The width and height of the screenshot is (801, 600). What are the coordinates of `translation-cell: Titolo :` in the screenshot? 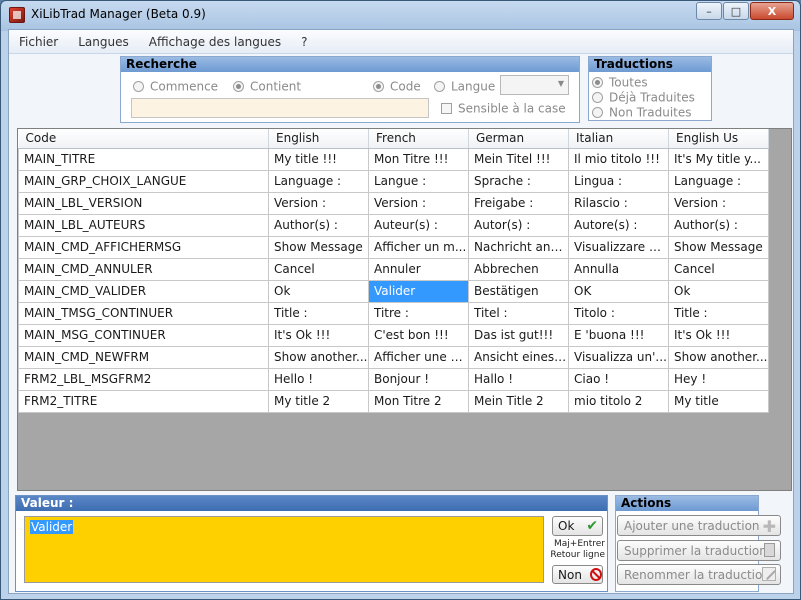 It's located at (618, 313).